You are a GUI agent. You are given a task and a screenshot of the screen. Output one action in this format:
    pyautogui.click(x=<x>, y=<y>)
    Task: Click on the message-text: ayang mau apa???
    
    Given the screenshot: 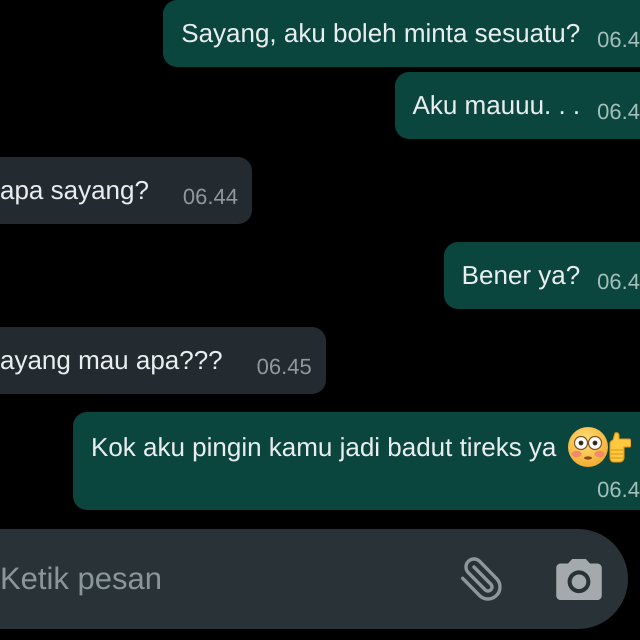 What is the action you would take?
    pyautogui.click(x=111, y=360)
    